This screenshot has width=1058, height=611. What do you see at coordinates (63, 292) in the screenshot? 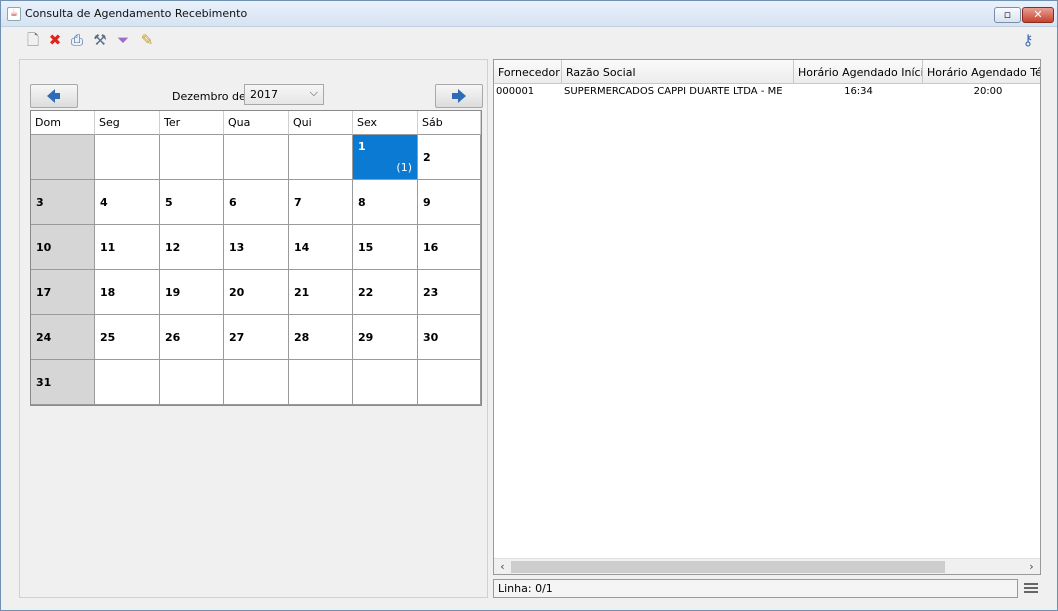
I see `calendar-day: 17` at bounding box center [63, 292].